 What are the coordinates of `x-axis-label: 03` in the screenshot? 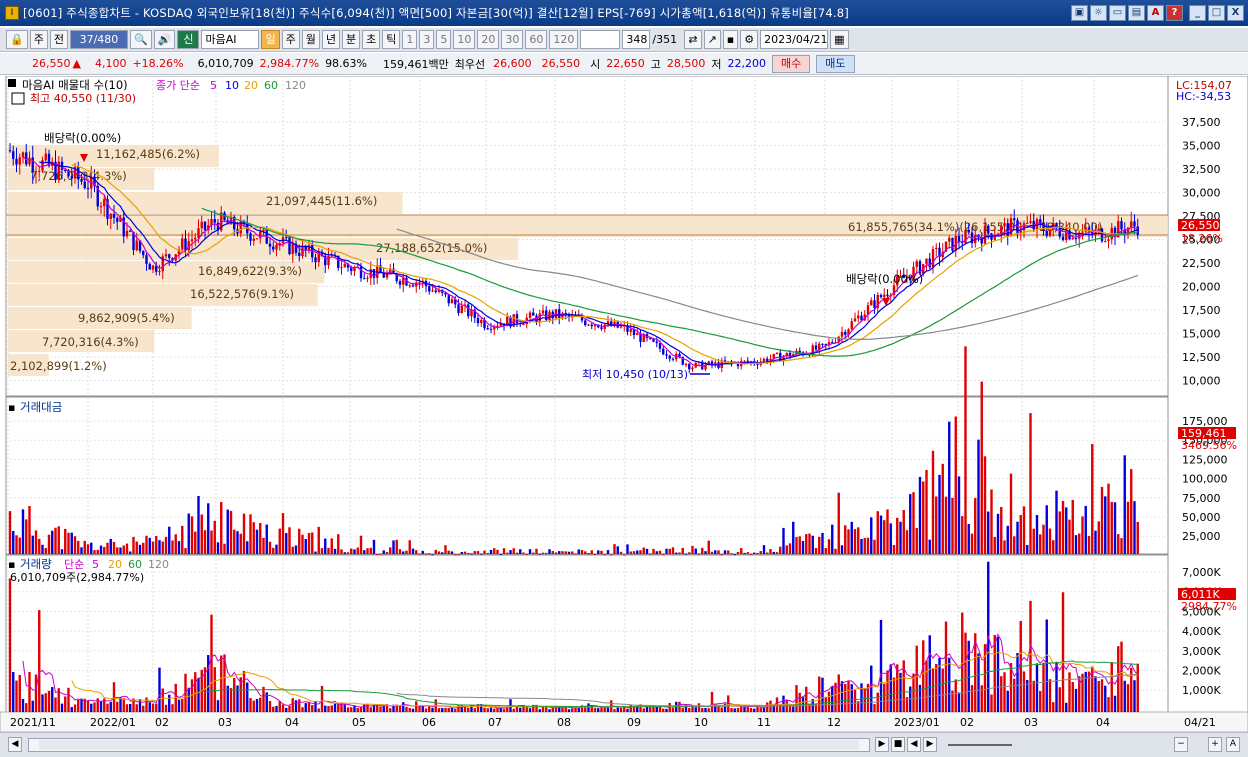 It's located at (1031, 722).